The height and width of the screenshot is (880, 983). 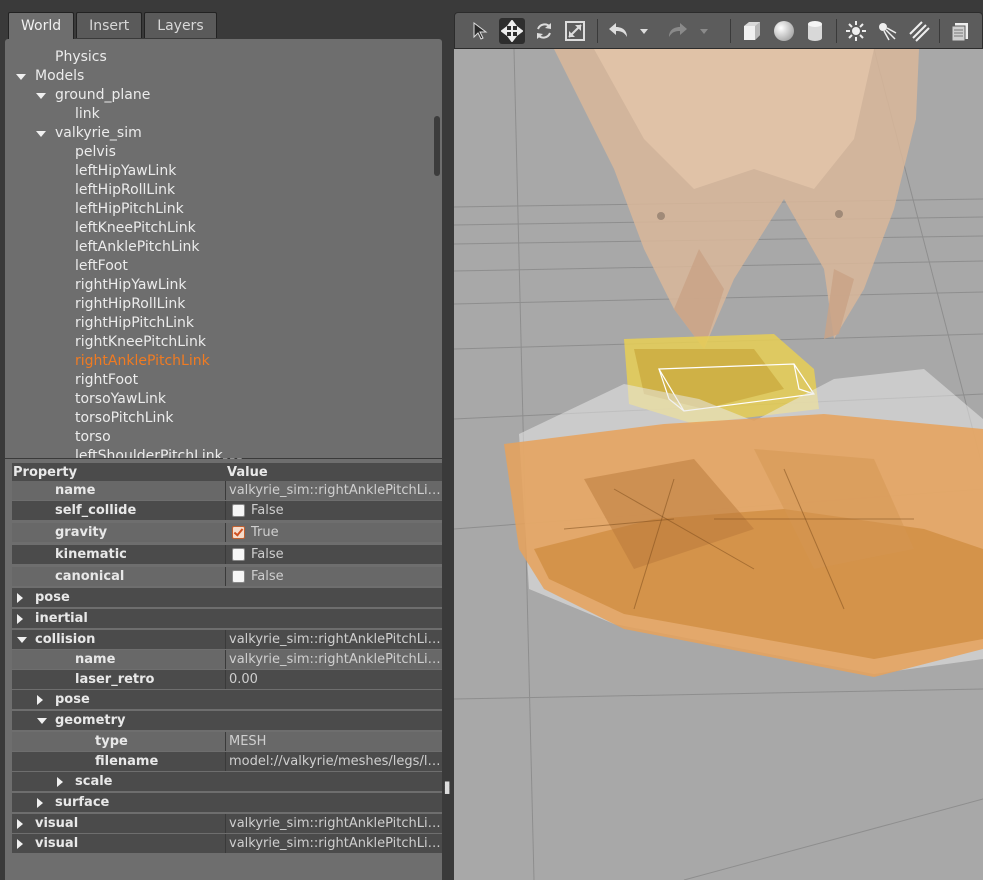 I want to click on tree-item: rightHipRollLink, so click(x=130, y=304).